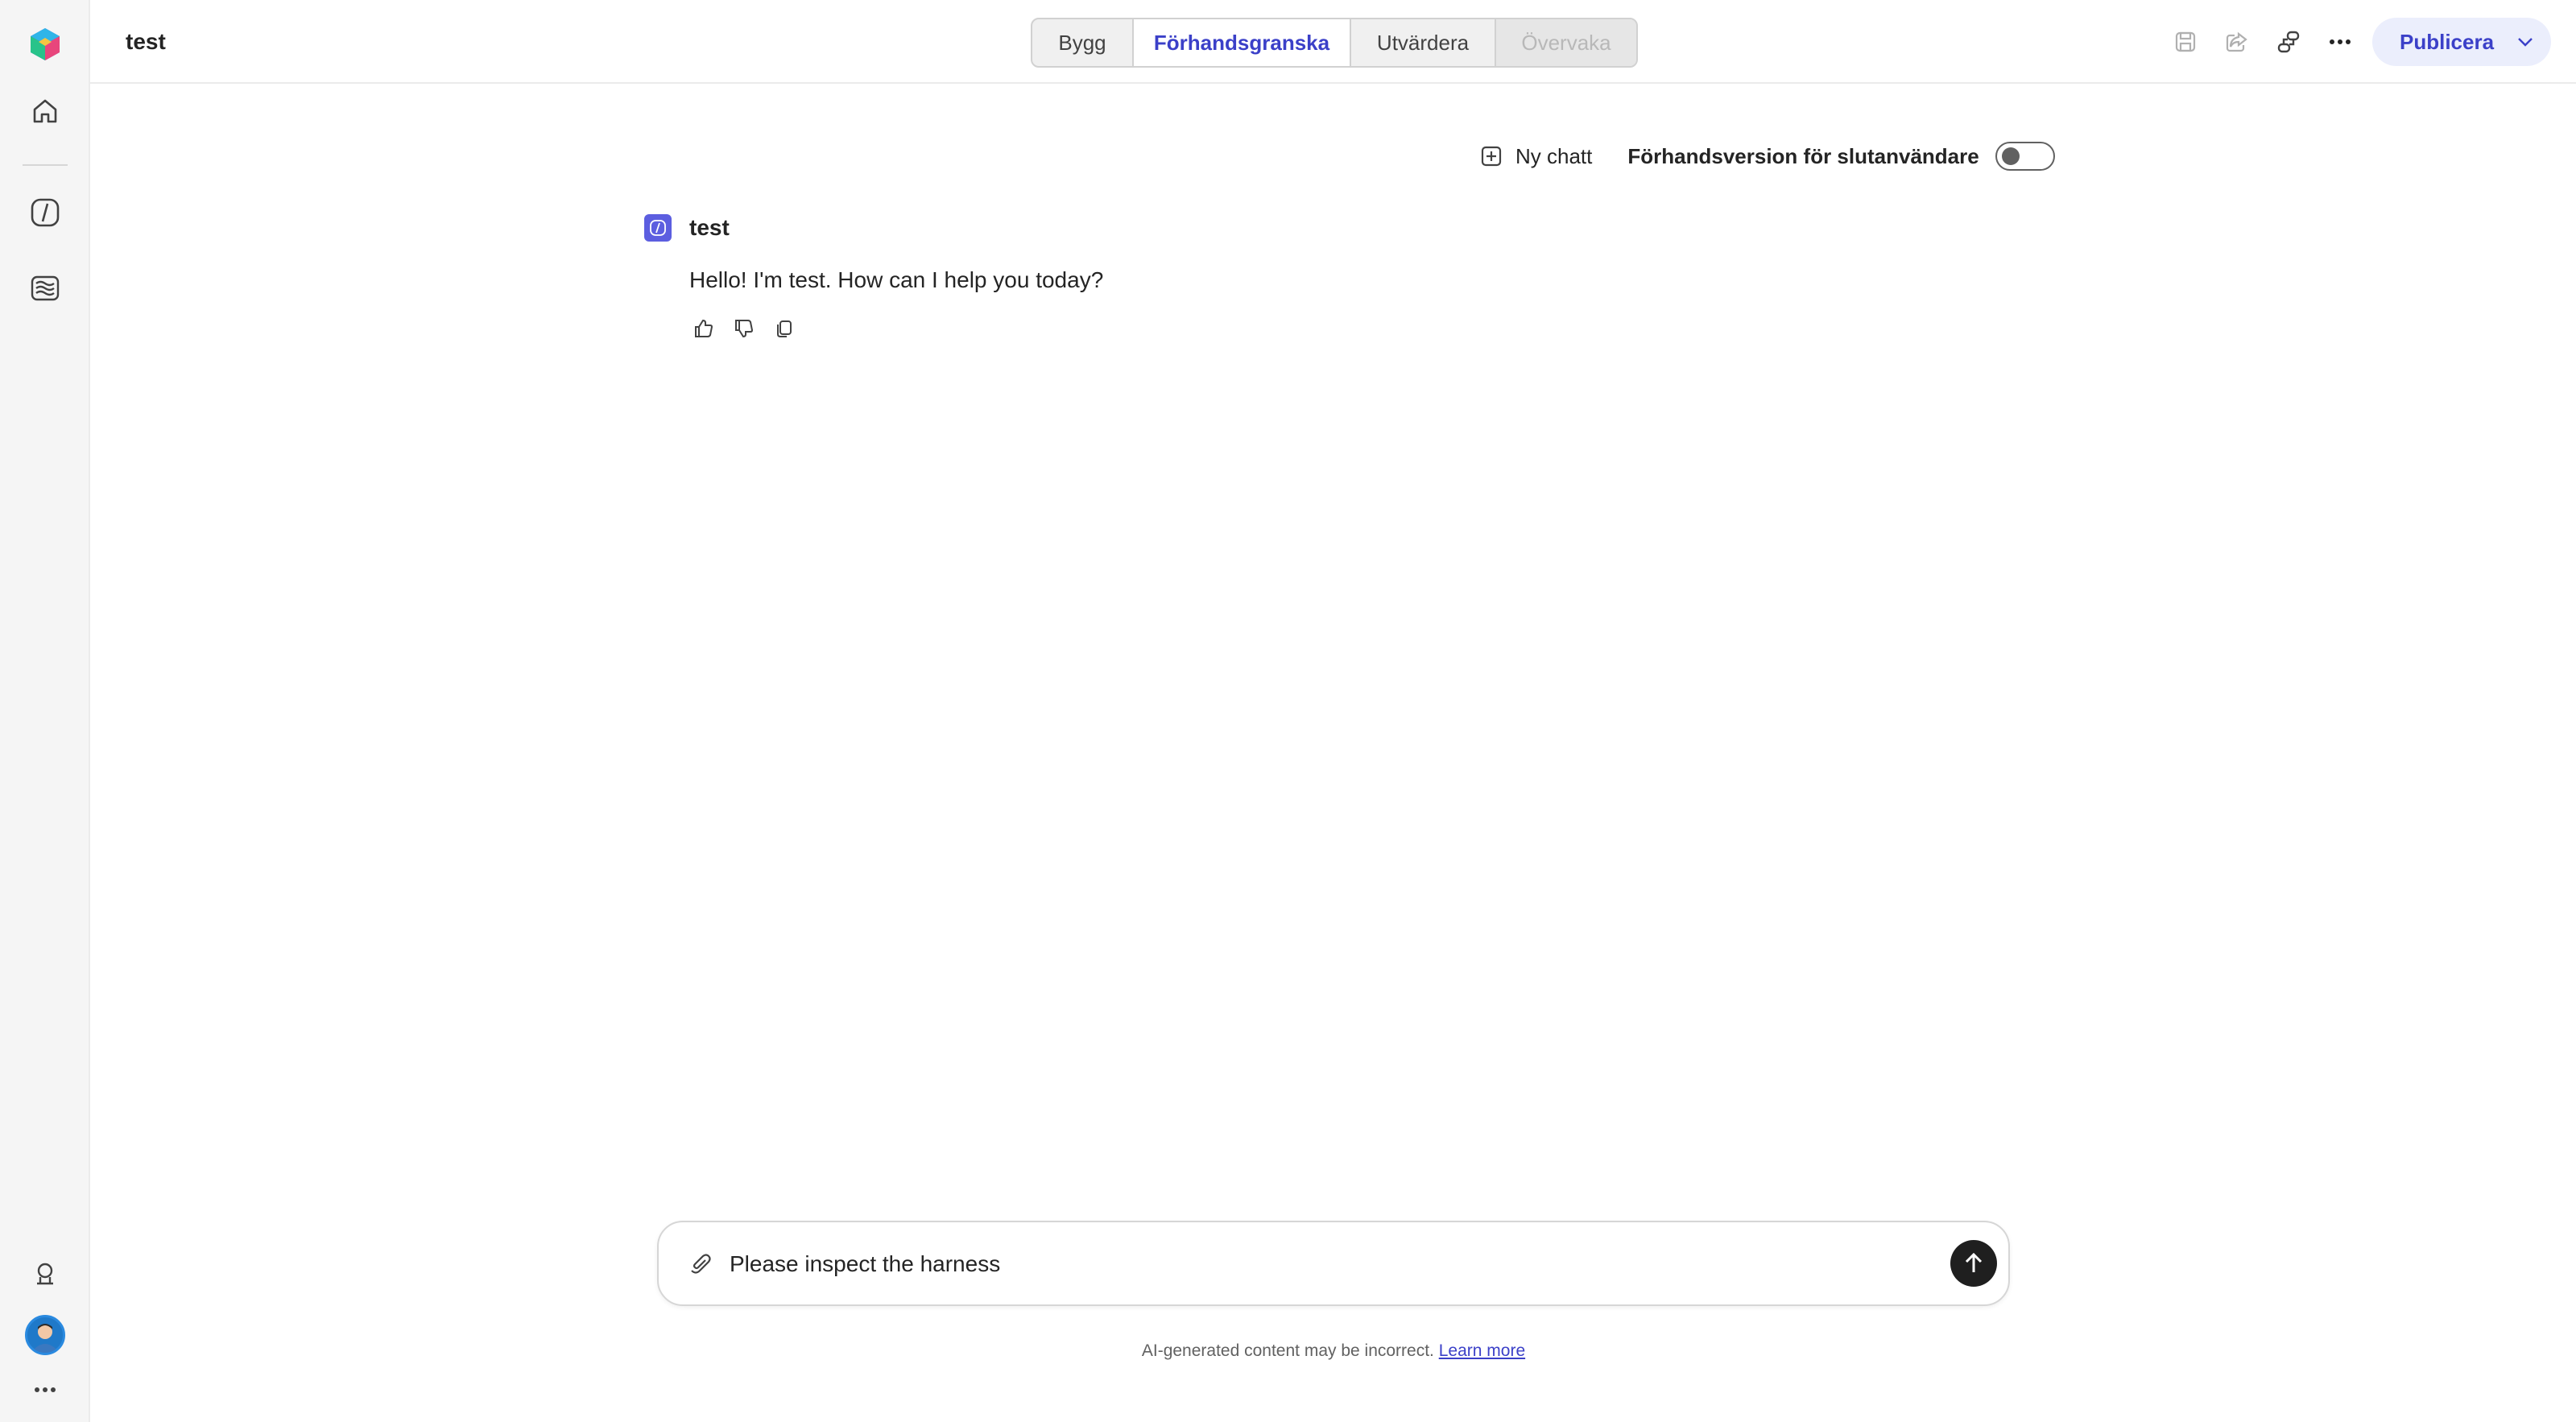 The height and width of the screenshot is (1422, 2576). What do you see at coordinates (2525, 42) in the screenshot?
I see `chevron-down-icon` at bounding box center [2525, 42].